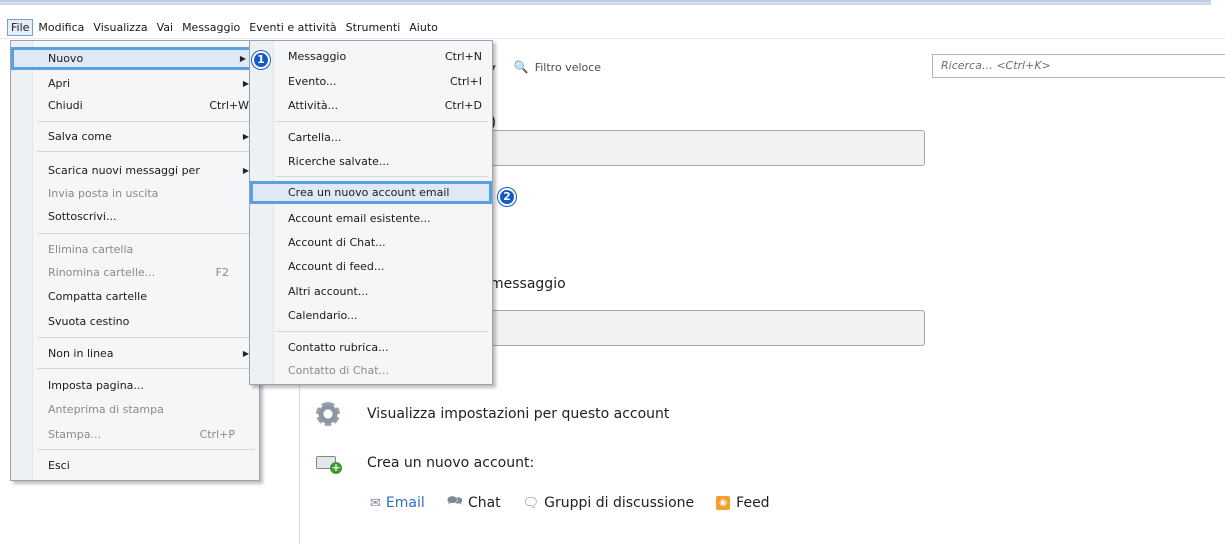 The height and width of the screenshot is (544, 1225). Describe the element at coordinates (371, 105) in the screenshot. I see `new-item-attivita: Attività... Ctrl+D` at that location.